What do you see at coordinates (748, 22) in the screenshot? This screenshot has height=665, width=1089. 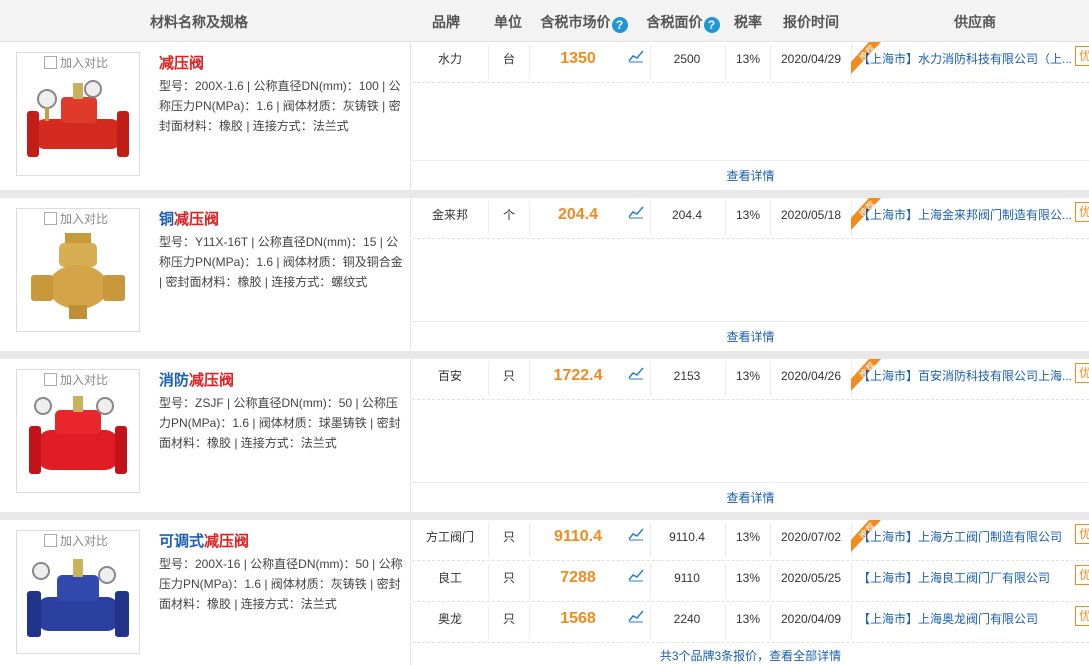 I see `col-tax-header: 税率` at bounding box center [748, 22].